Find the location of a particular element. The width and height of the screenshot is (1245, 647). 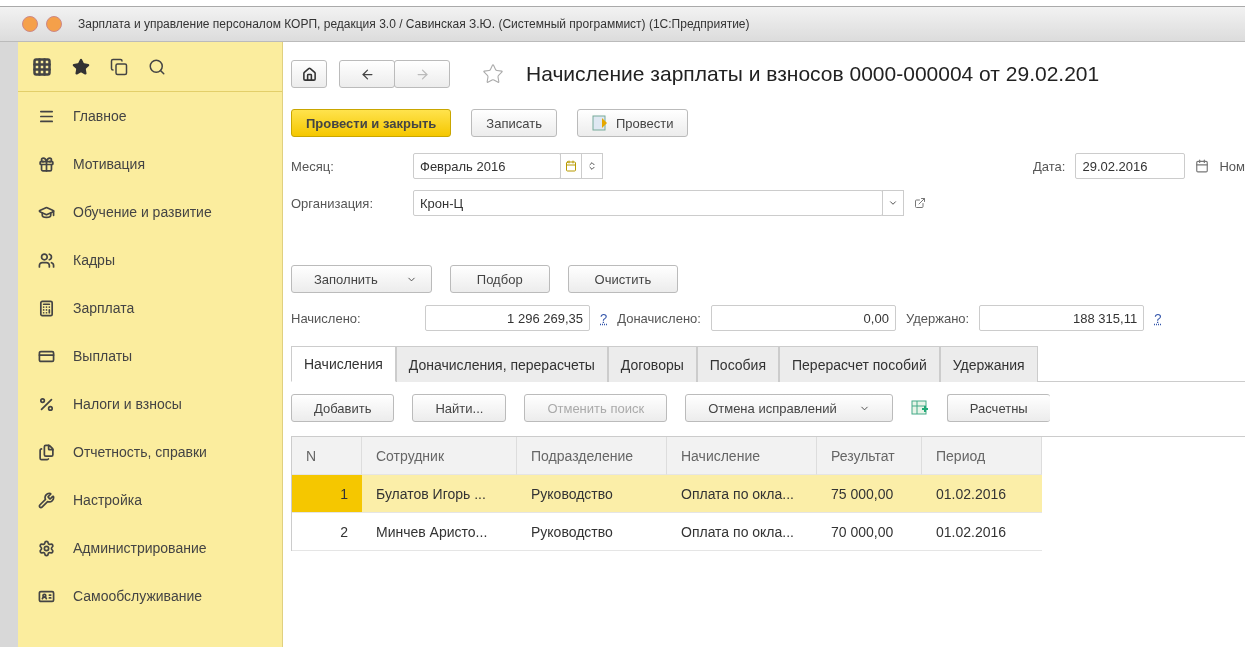

sidebar-item: Главное is located at coordinates (150, 116).